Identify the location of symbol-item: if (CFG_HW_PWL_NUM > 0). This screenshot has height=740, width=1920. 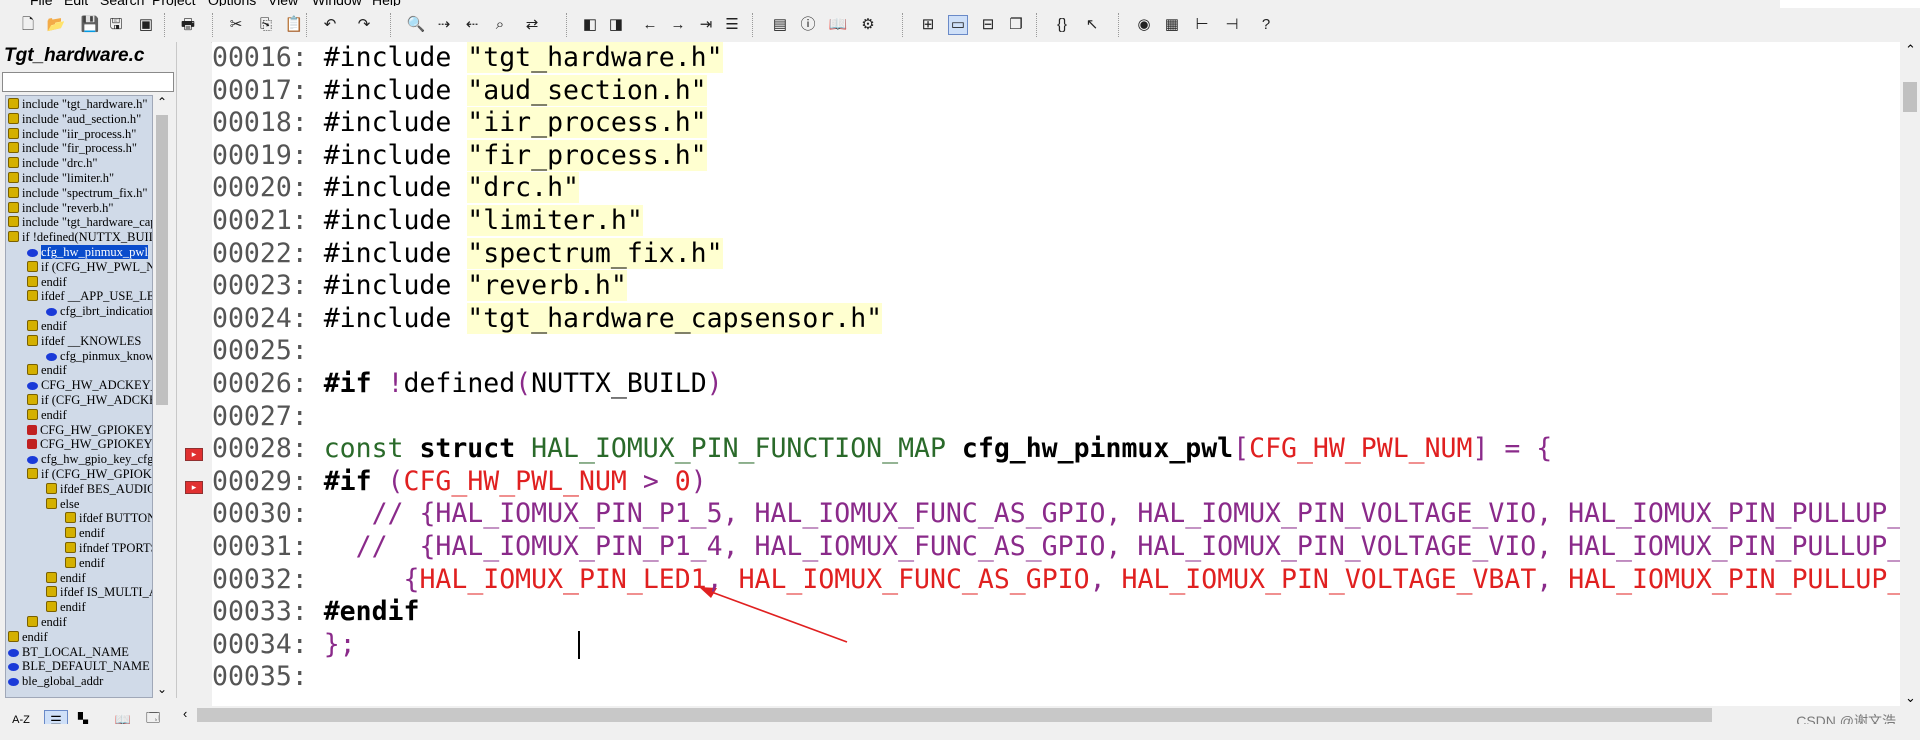
(89, 267).